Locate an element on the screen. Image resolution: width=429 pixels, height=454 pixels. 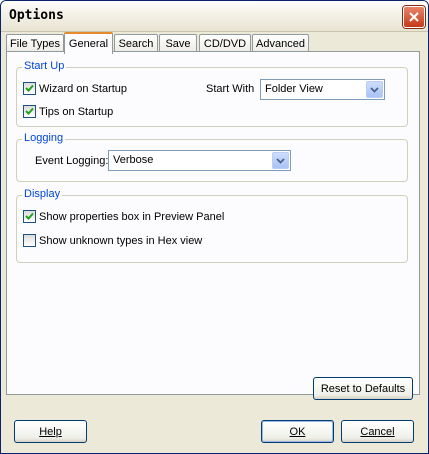
close-button is located at coordinates (414, 17).